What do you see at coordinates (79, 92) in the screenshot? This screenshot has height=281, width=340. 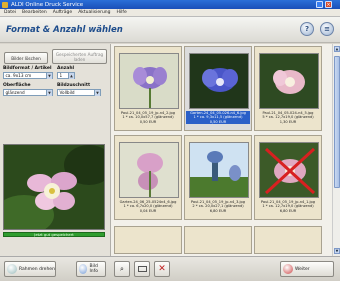 I see `cut-select: Vollbild ▼` at bounding box center [79, 92].